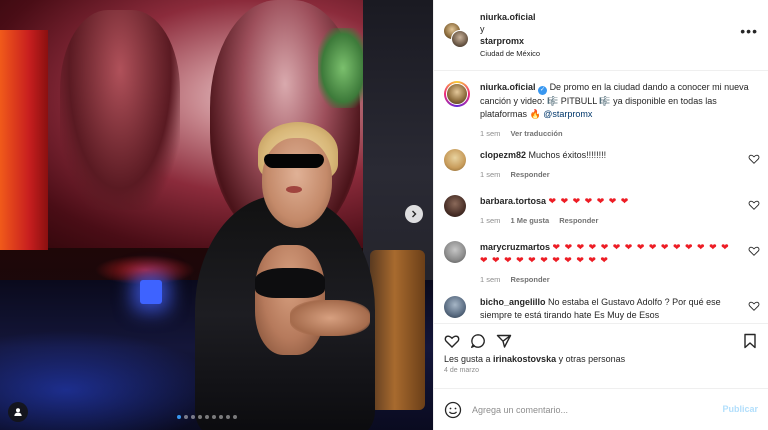 This screenshot has height=430, width=768. I want to click on tagged-users-button, so click(18, 412).